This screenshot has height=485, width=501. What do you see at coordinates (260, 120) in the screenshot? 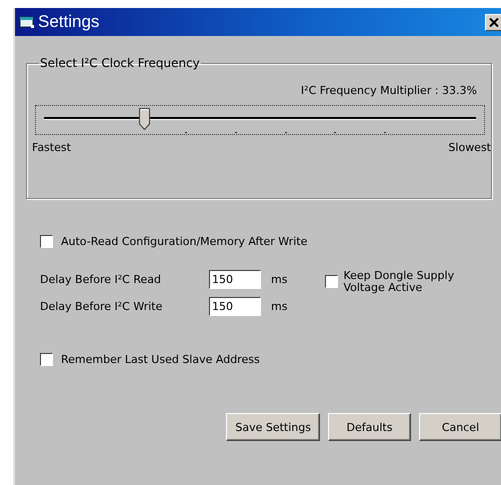
I see `frequency-slider` at bounding box center [260, 120].